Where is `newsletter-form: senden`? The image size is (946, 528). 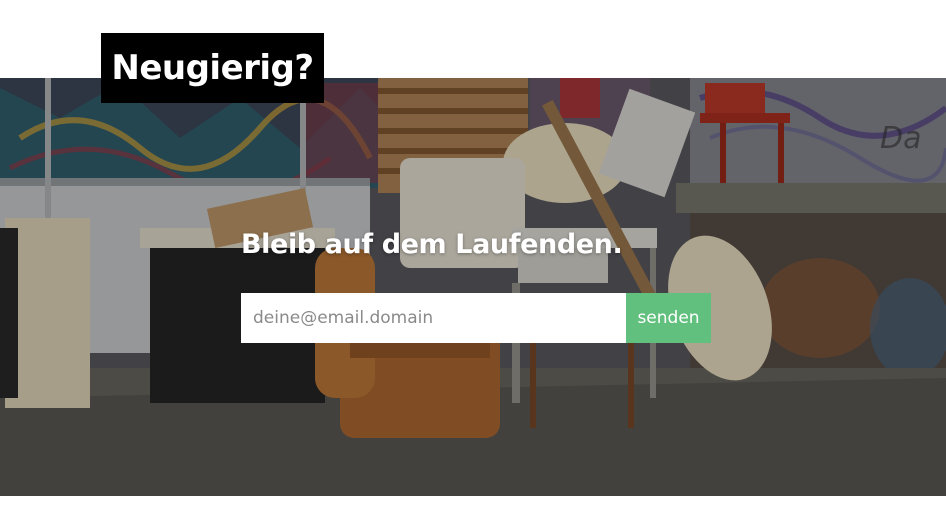 newsletter-form: senden is located at coordinates (476, 318).